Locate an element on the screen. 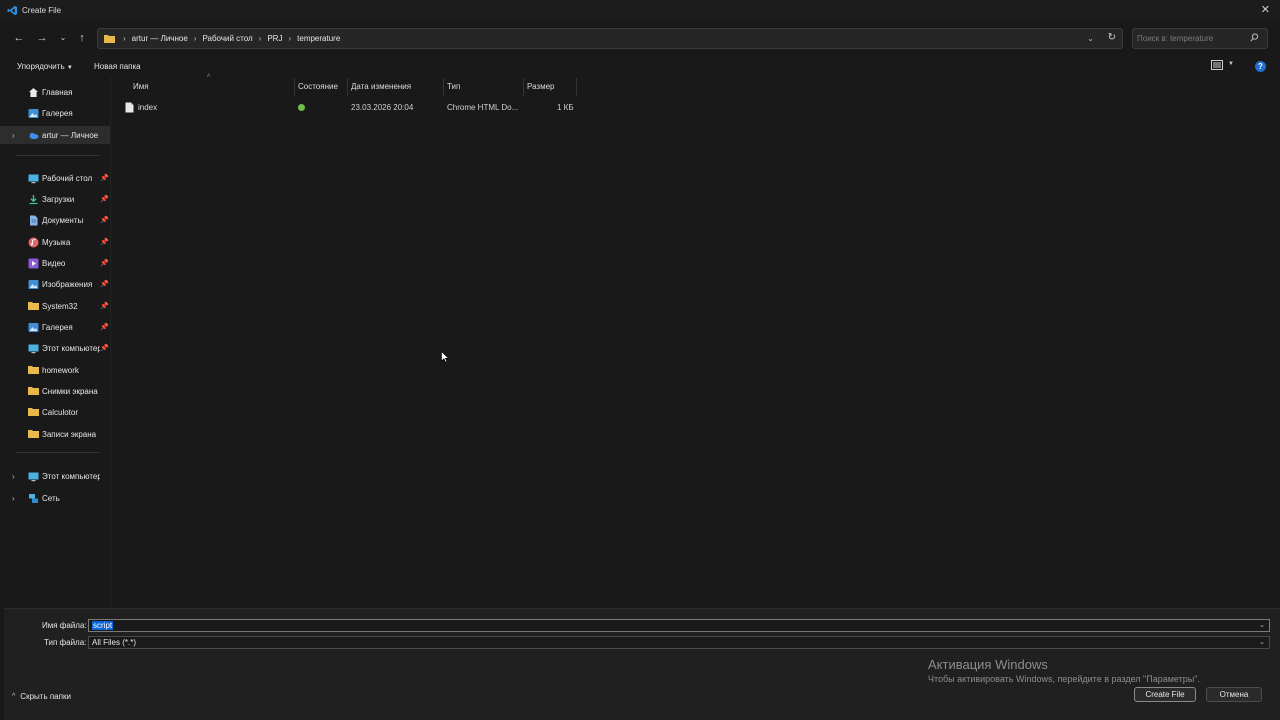 This screenshot has height=720, width=1280. search-icon is located at coordinates (1254, 38).